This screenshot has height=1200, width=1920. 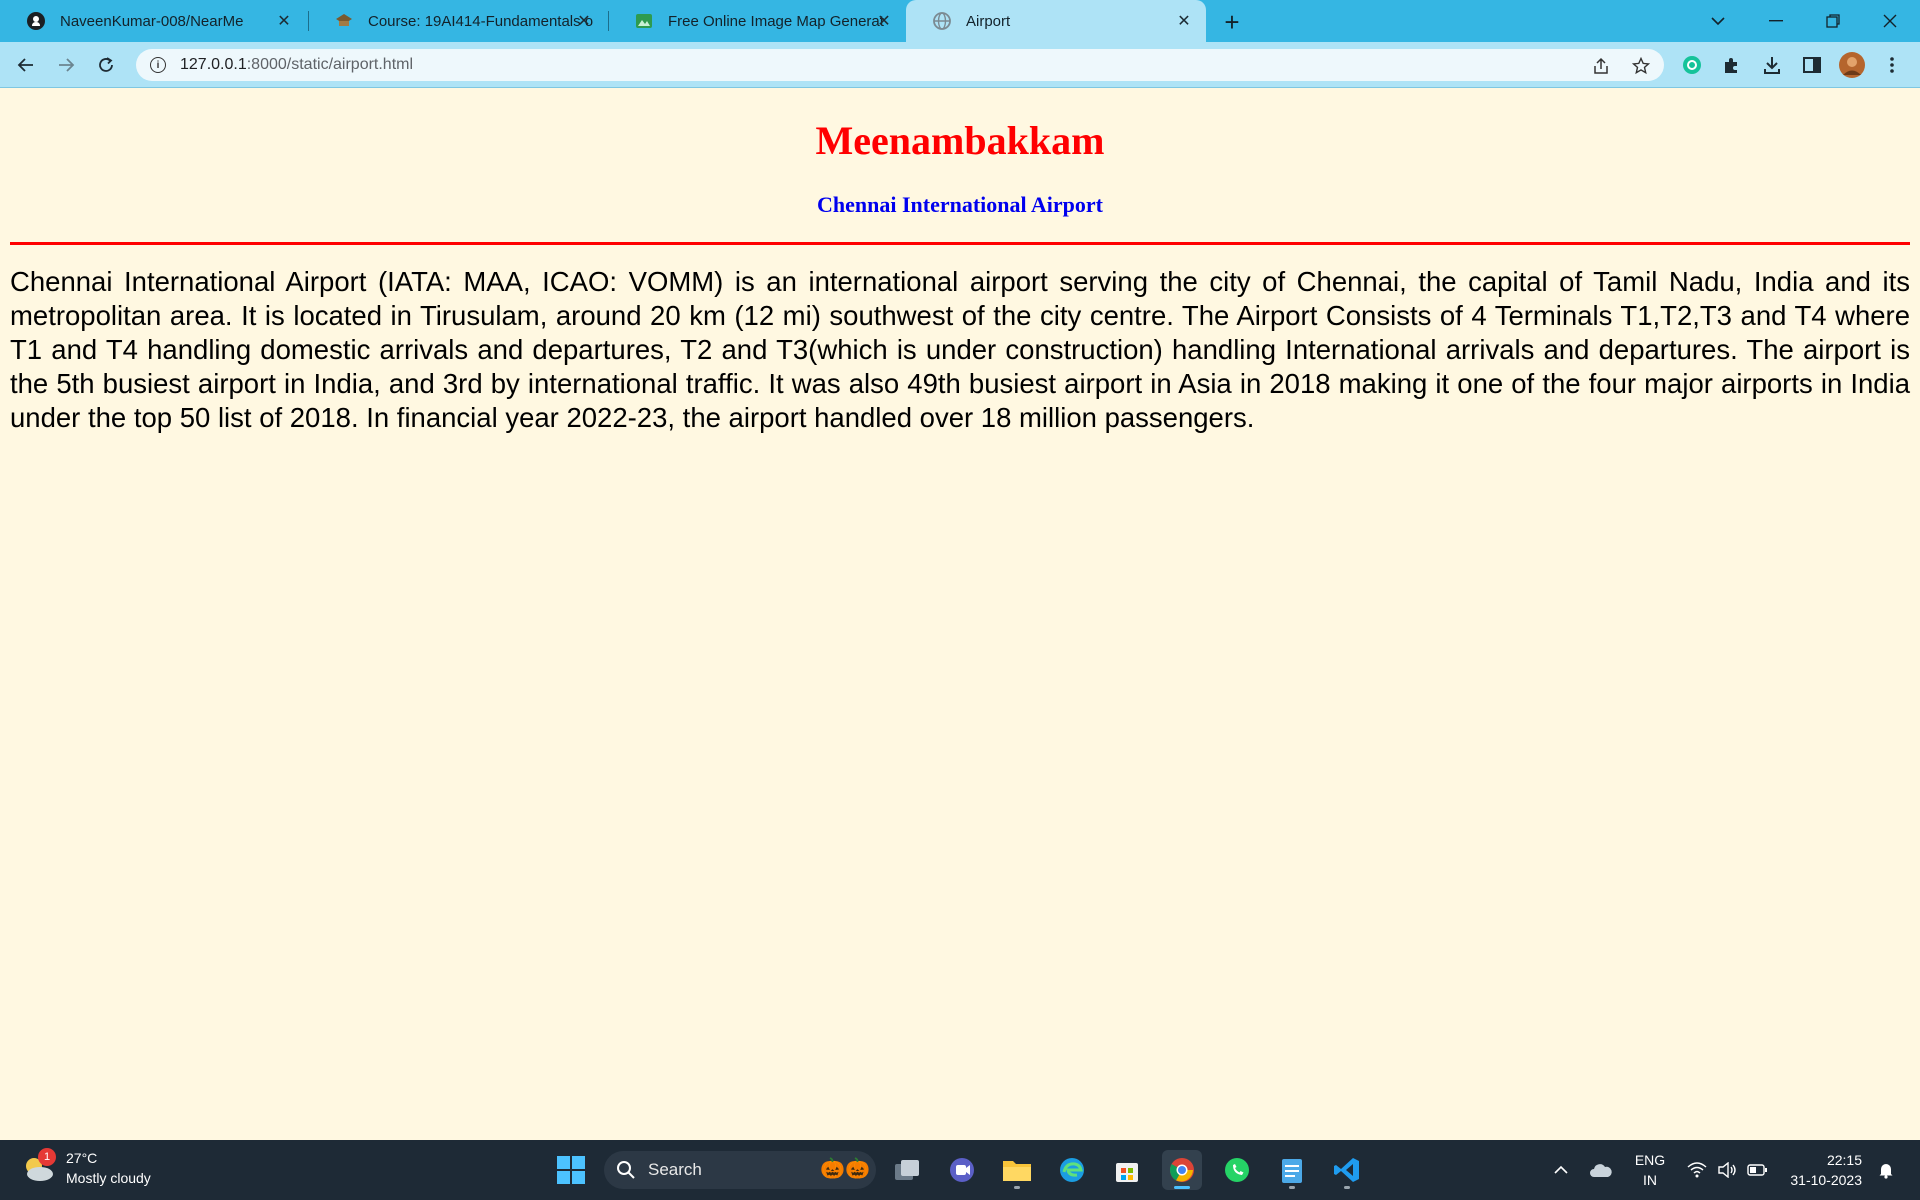 What do you see at coordinates (626, 1170) in the screenshot?
I see `search-icon` at bounding box center [626, 1170].